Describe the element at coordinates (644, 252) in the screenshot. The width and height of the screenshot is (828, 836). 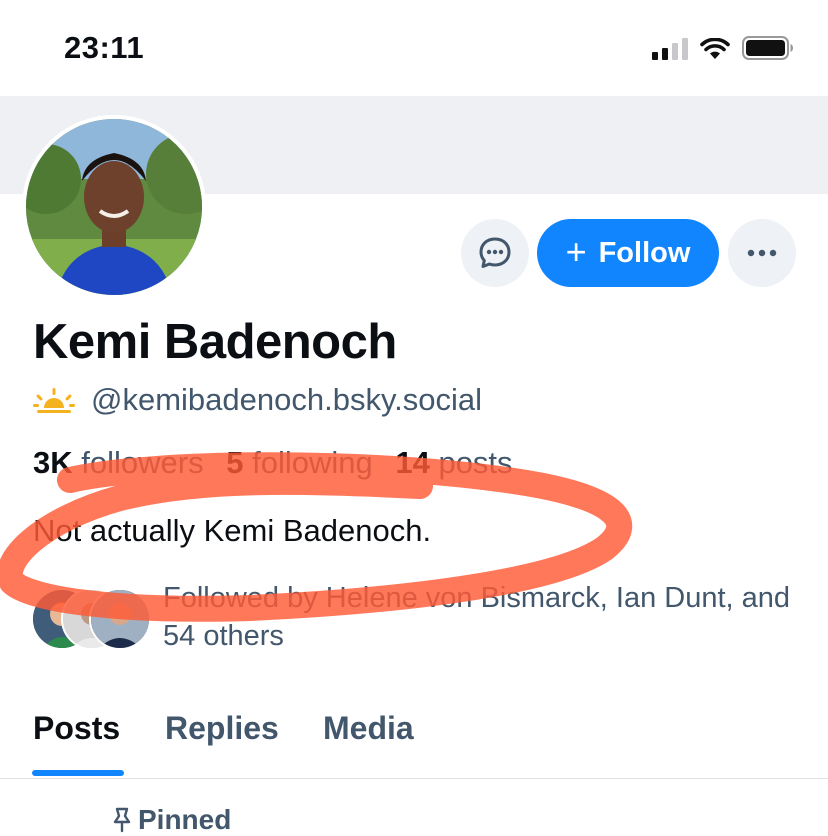
I see `follow-label: Follow` at that location.